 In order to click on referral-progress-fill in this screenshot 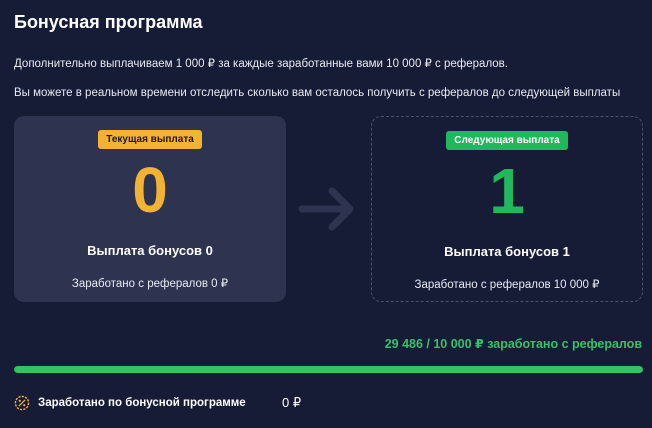, I will do `click(328, 369)`.